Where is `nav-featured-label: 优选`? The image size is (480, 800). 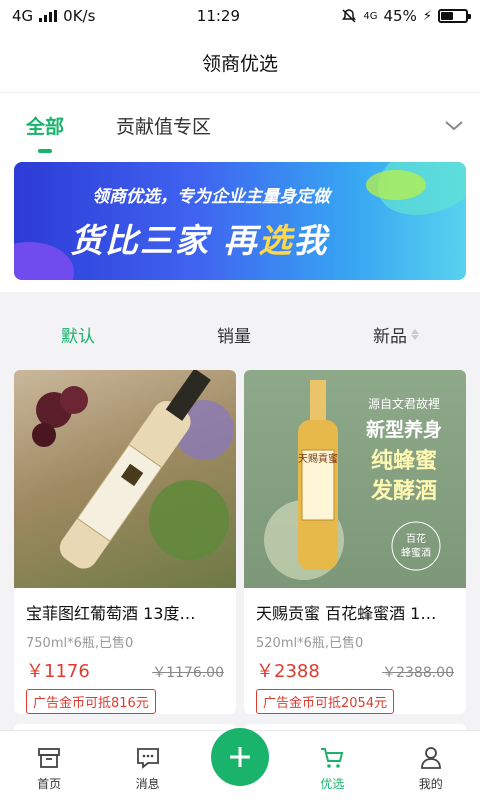 nav-featured-label: 优选 is located at coordinates (332, 784).